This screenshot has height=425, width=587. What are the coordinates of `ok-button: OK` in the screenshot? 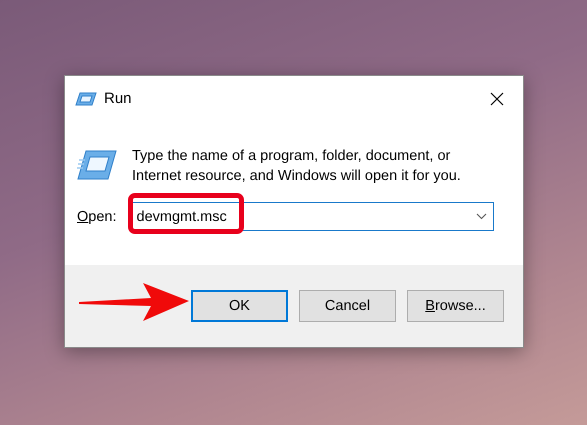 It's located at (239, 306).